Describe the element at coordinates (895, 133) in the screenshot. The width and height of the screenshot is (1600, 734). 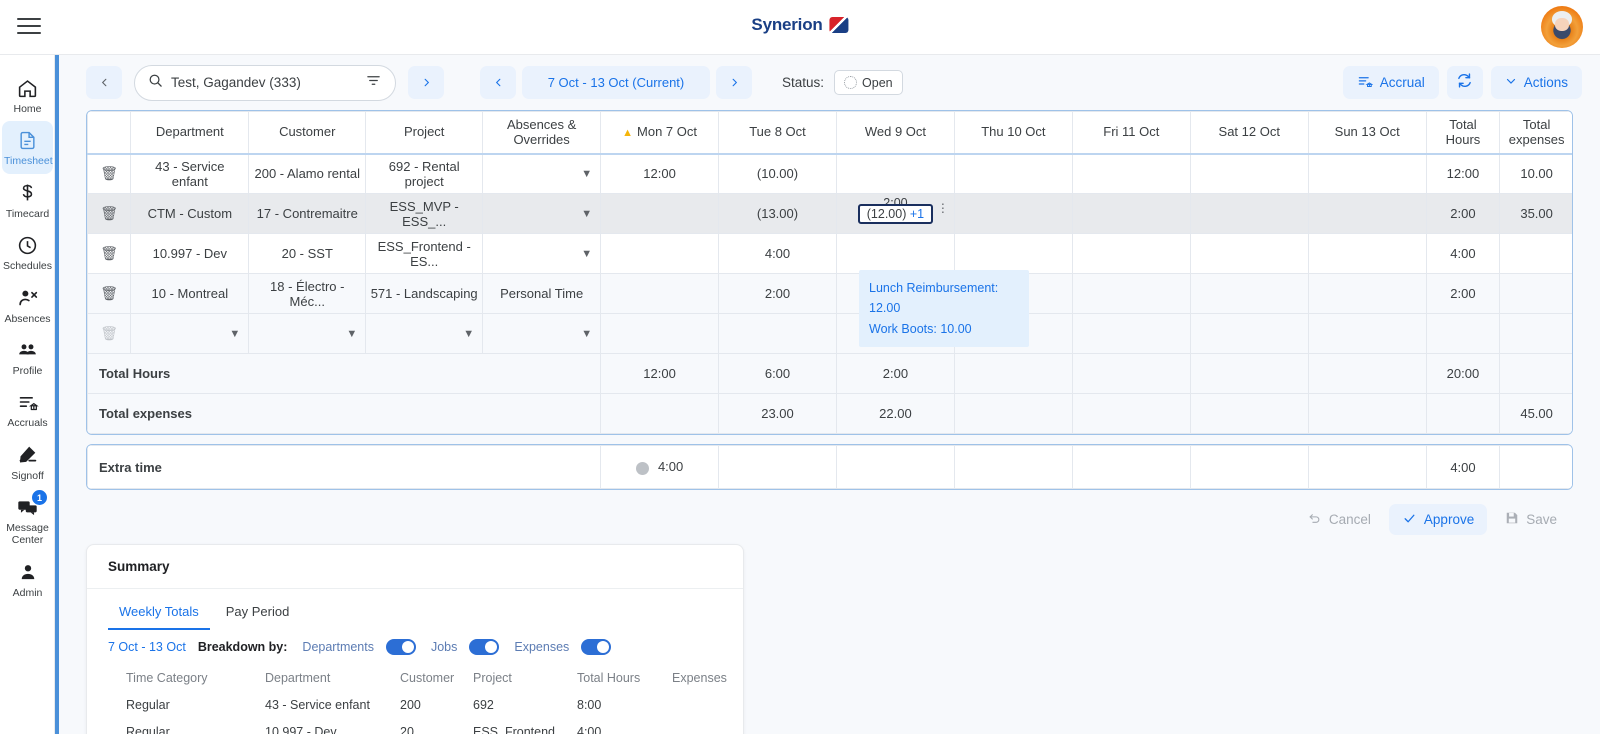
I see `column-header-wed: Wed 9 Oct` at that location.